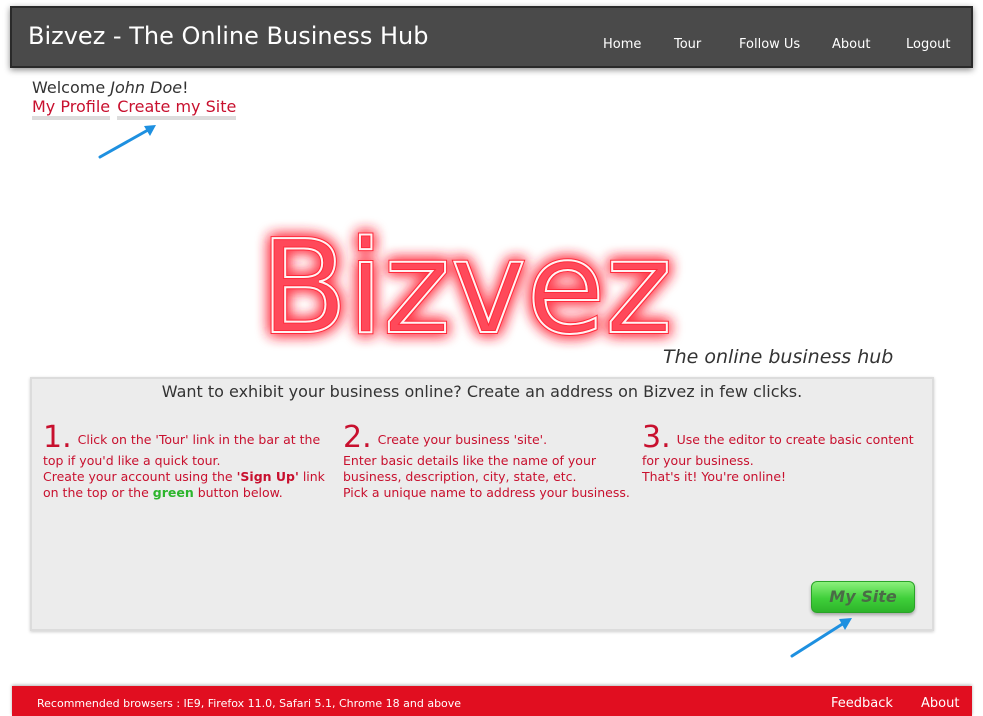 The image size is (983, 716). Describe the element at coordinates (146, 87) in the screenshot. I see `user-name: John Doe` at that location.